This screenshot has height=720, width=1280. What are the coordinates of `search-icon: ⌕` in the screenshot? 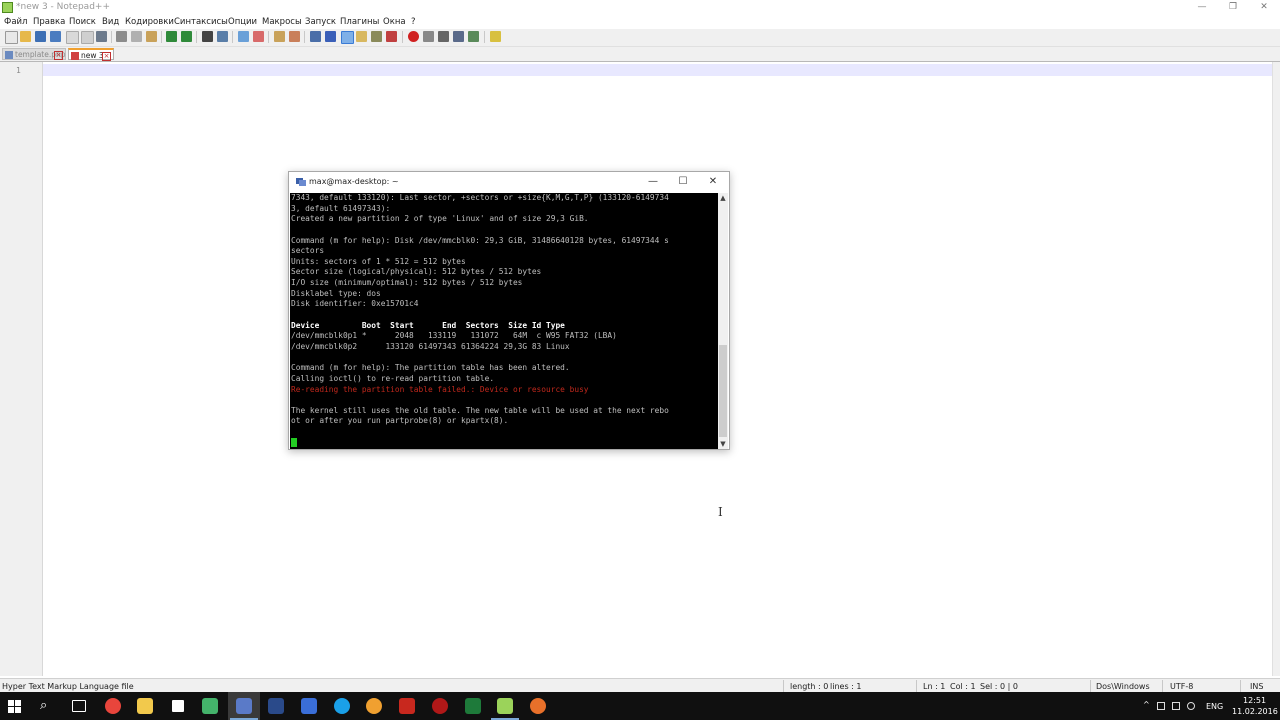 It's located at (43, 705).